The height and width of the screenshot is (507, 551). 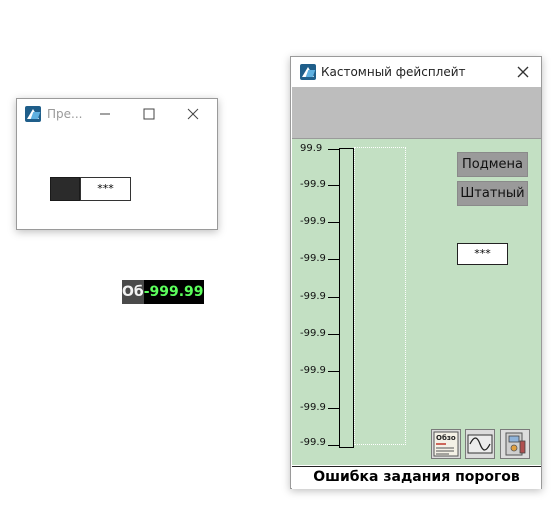 I want to click on trend-button, so click(x=480, y=444).